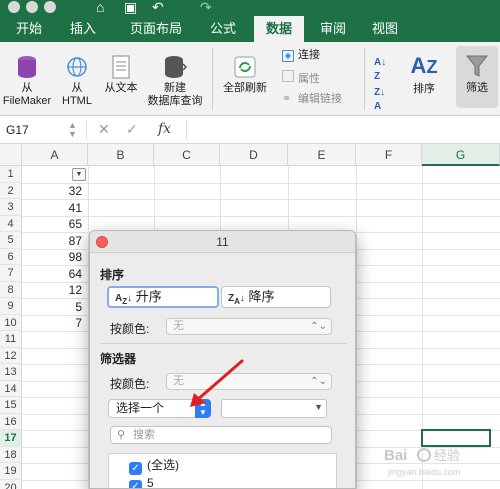 Image resolution: width=500 pixels, height=489 pixels. What do you see at coordinates (100, 7) in the screenshot?
I see `home-icon: ⌂` at bounding box center [100, 7].